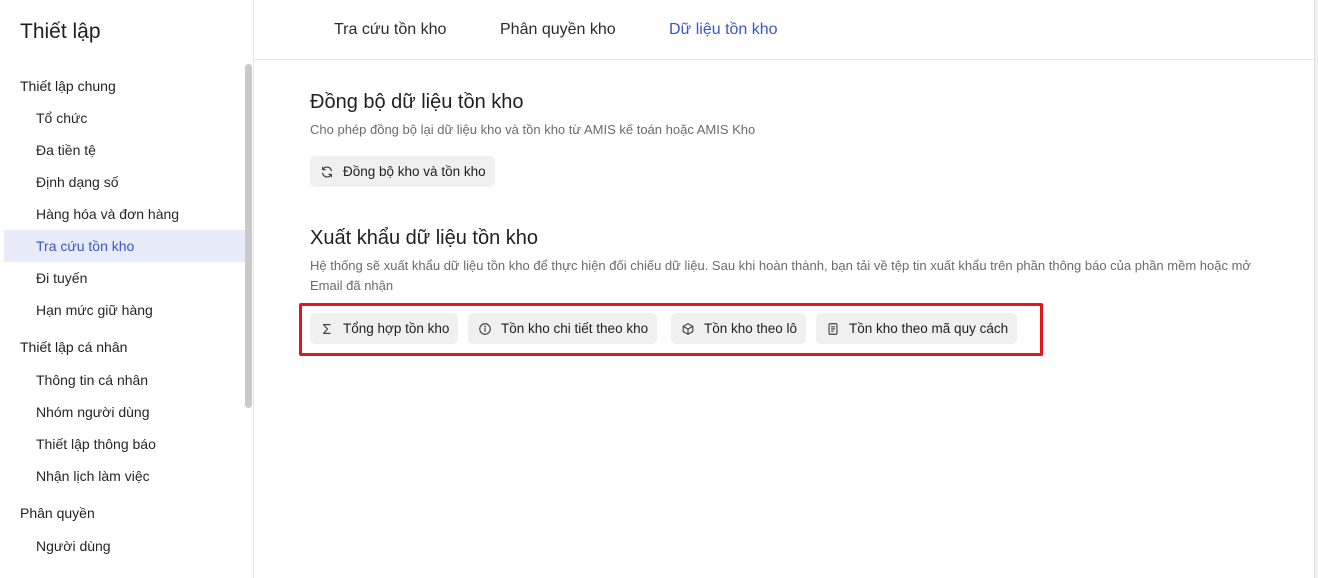 The height and width of the screenshot is (578, 1318). I want to click on sidebar-item-user-groups: Nhóm người dùng, so click(124, 412).